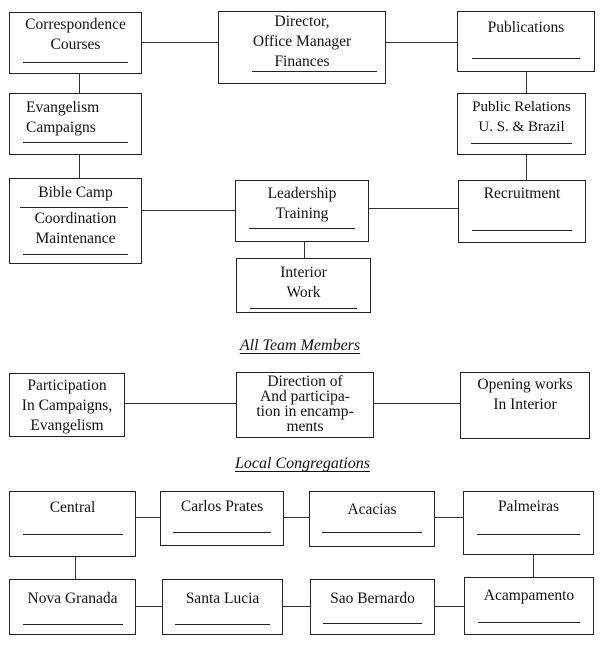 The image size is (600, 646). Describe the element at coordinates (528, 523) in the screenshot. I see `congregation-palmeiras: Palmeiras` at that location.